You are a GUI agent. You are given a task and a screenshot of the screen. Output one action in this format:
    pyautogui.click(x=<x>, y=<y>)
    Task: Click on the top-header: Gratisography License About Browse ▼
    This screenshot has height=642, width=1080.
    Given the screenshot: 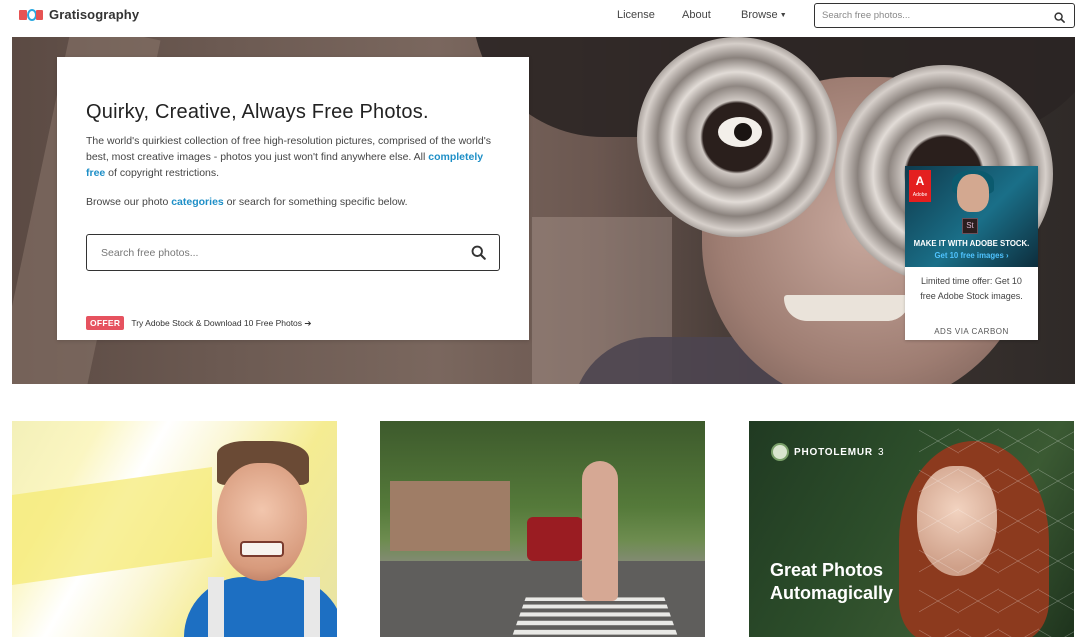 What is the action you would take?
    pyautogui.click(x=540, y=16)
    